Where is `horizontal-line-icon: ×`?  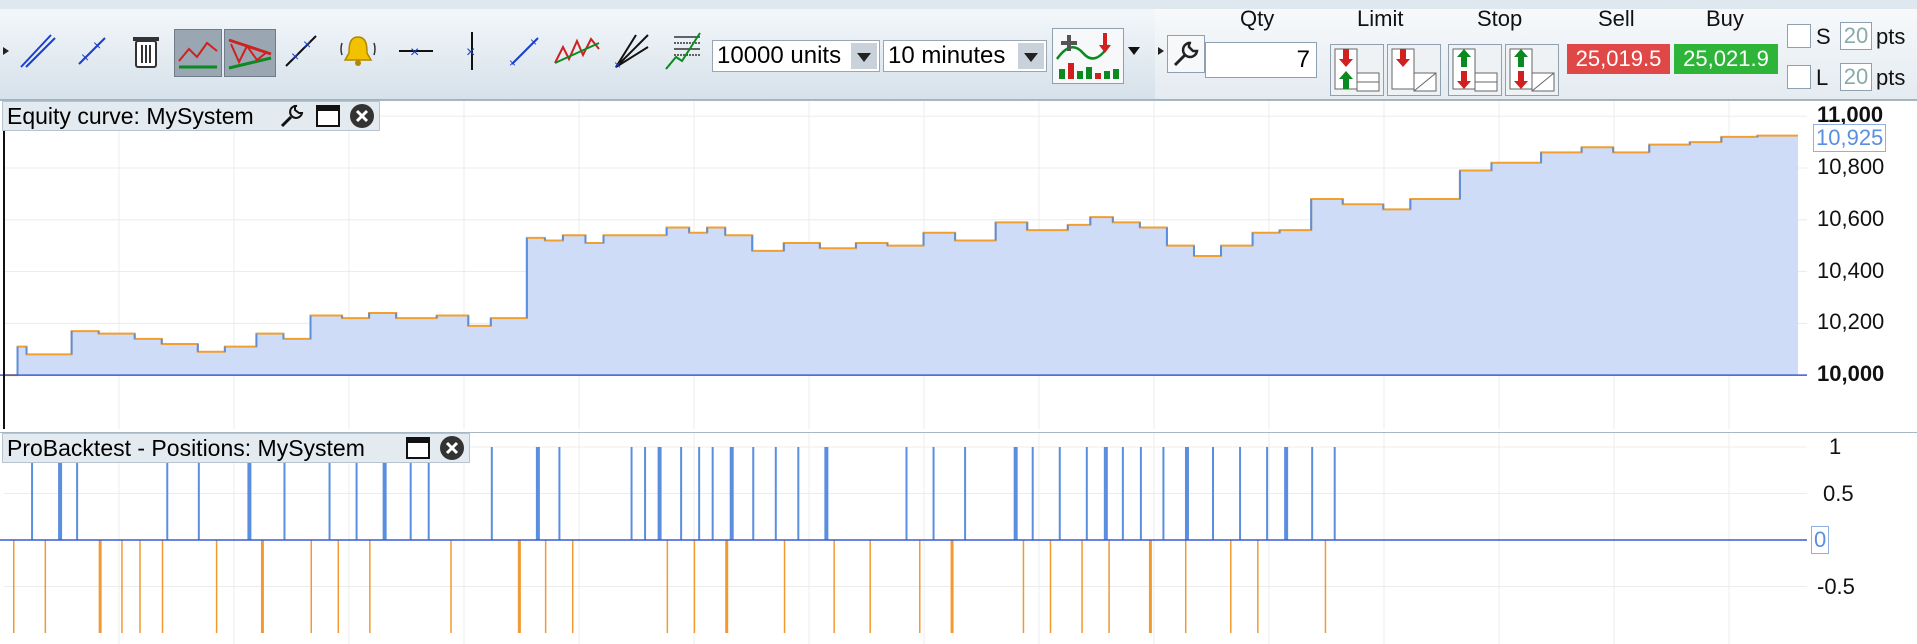
horizontal-line-icon: × is located at coordinates (416, 51).